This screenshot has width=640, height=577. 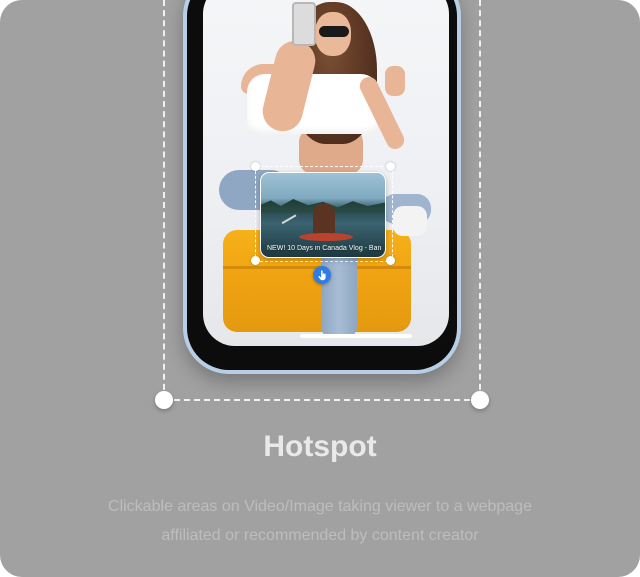 What do you see at coordinates (324, 220) in the screenshot?
I see `thumbnail-person` at bounding box center [324, 220].